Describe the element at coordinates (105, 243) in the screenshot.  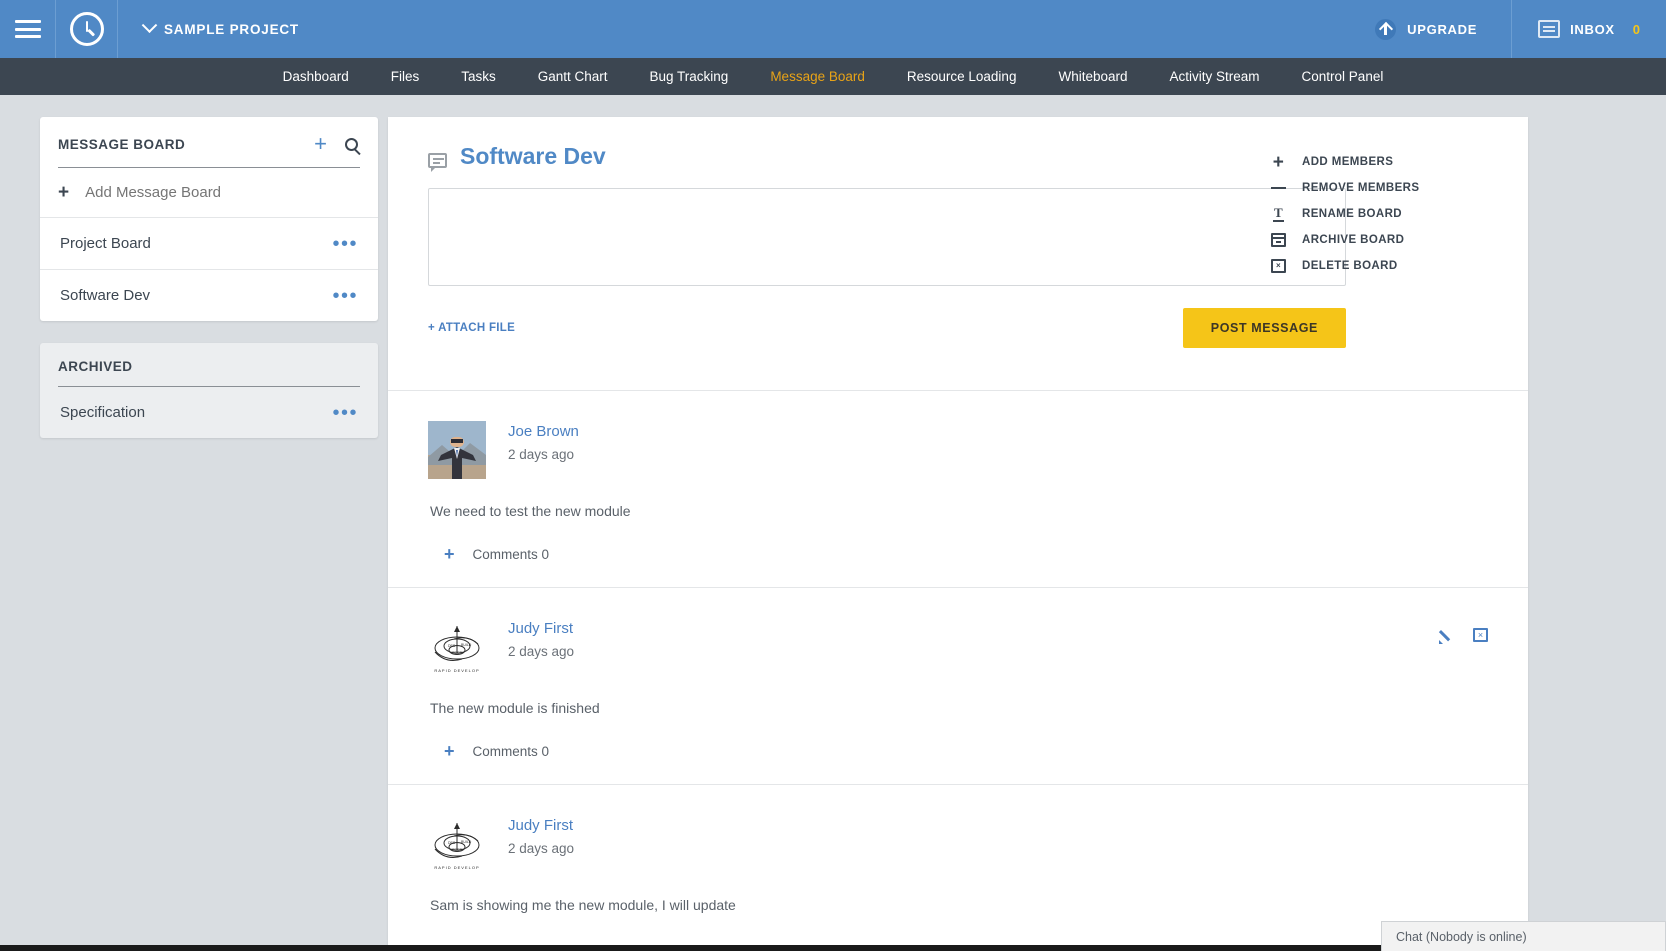
I see `sidebar-board-item-label: Project Board` at that location.